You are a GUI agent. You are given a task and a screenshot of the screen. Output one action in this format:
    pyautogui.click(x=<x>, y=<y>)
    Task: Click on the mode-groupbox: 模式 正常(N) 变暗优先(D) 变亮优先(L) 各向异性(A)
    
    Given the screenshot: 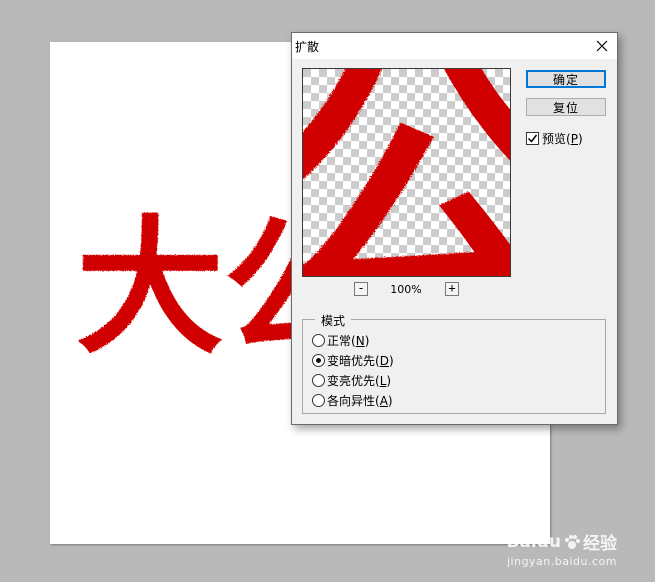 What is the action you would take?
    pyautogui.click(x=454, y=363)
    